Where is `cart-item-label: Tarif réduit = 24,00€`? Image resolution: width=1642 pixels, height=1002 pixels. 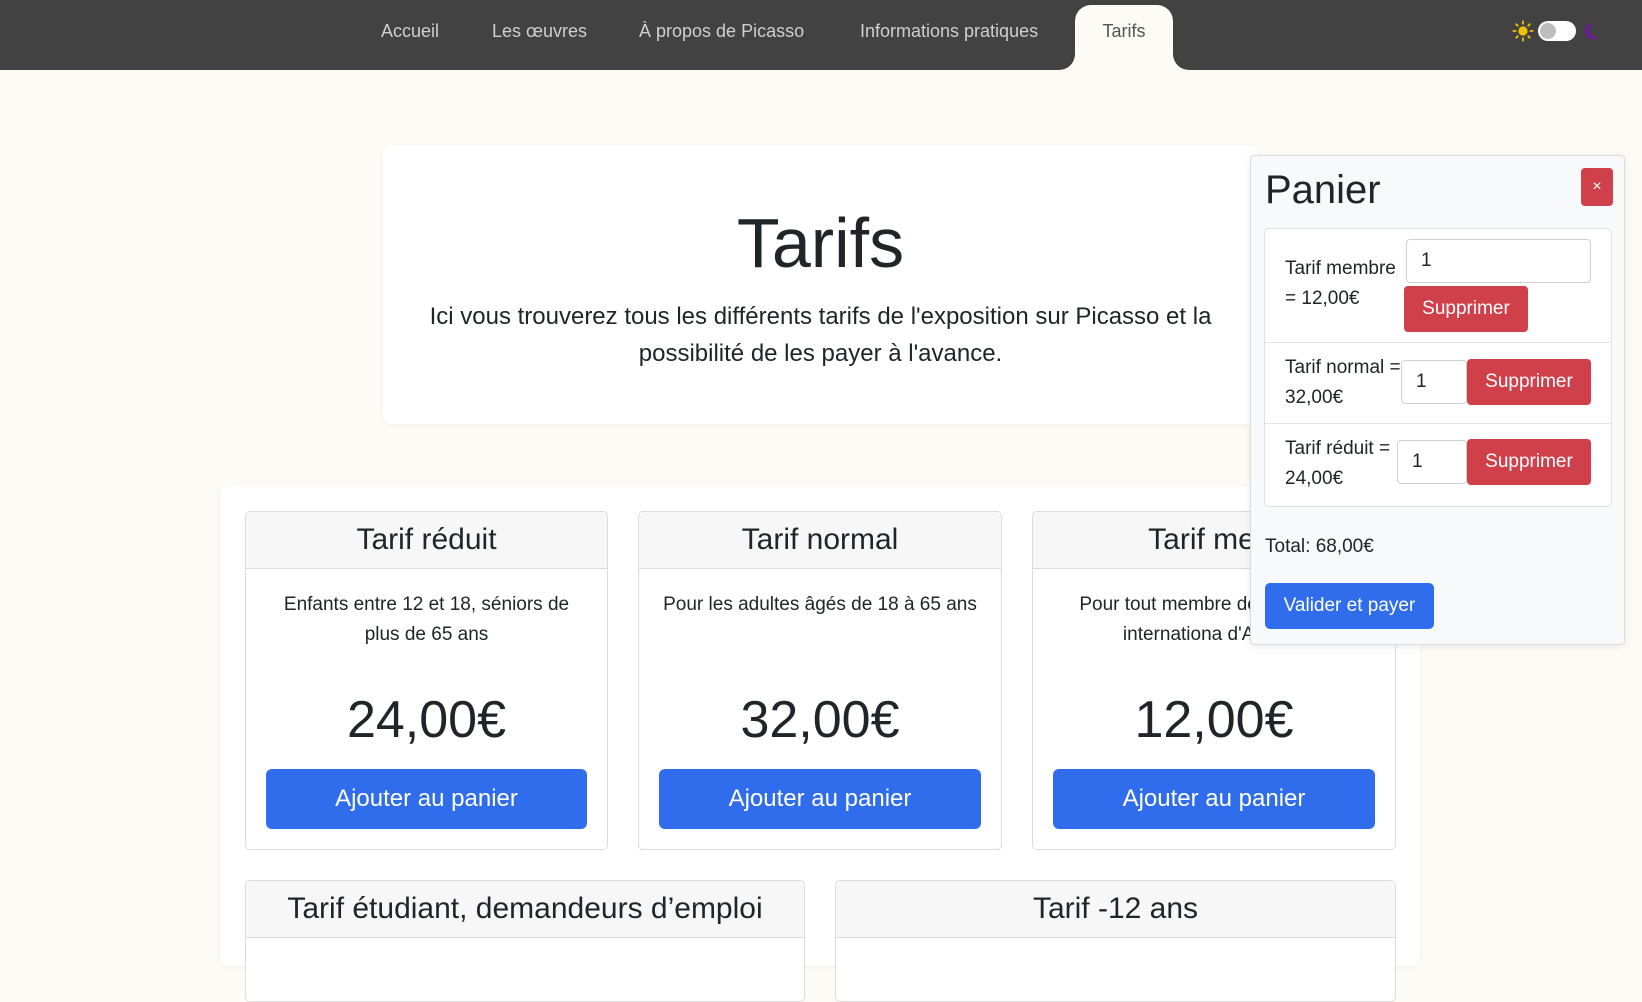
cart-item-label: Tarif réduit = 24,00€ is located at coordinates (1338, 463).